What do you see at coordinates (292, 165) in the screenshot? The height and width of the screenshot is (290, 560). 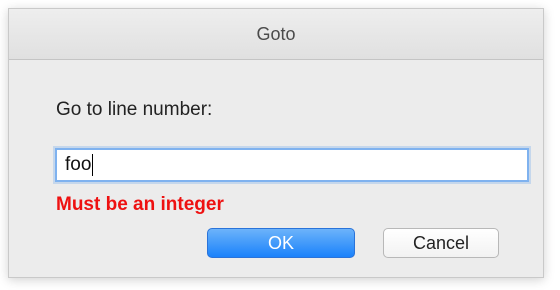 I see `line-number-input: foo` at bounding box center [292, 165].